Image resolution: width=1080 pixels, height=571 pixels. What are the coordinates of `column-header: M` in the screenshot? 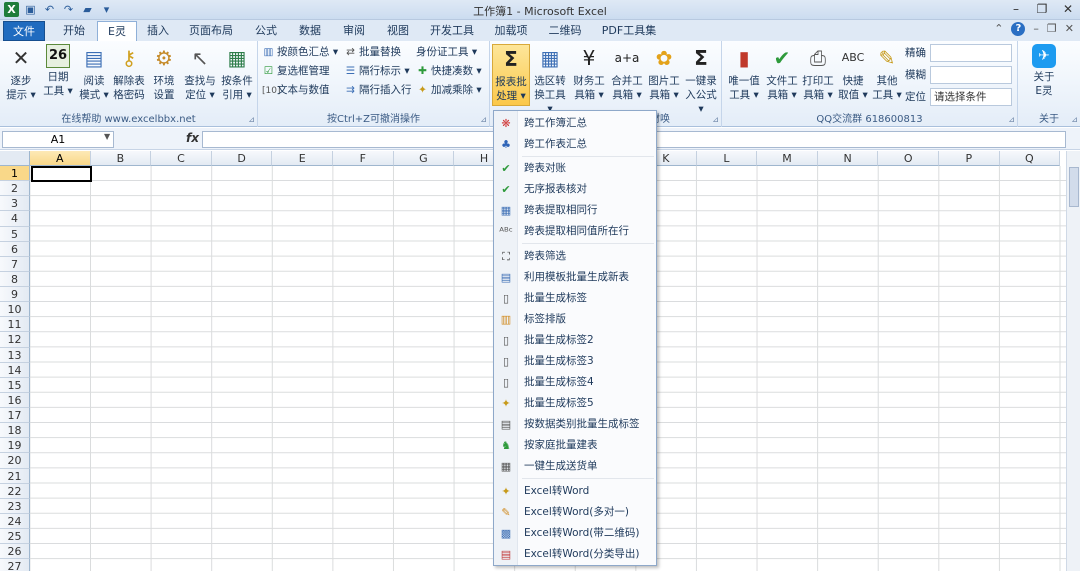 It's located at (787, 158).